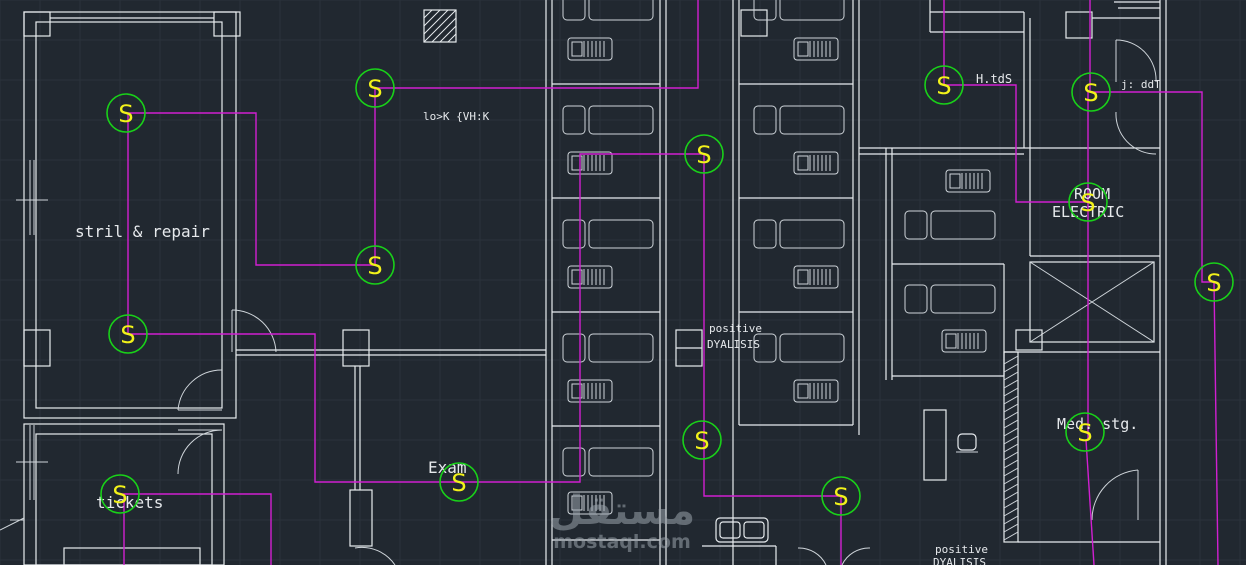 The height and width of the screenshot is (565, 1246). Describe the element at coordinates (622, 542) in the screenshot. I see `watermark-latin: mostaql.com` at that location.